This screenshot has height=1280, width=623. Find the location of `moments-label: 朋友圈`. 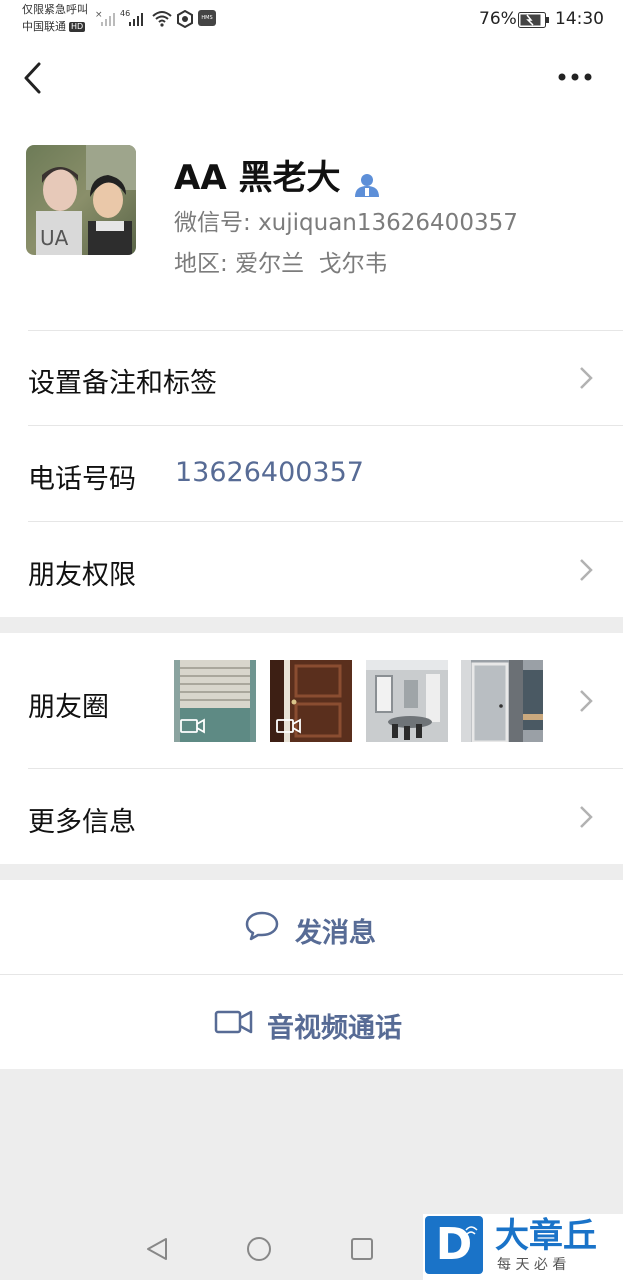

moments-label: 朋友圈 is located at coordinates (68, 707).